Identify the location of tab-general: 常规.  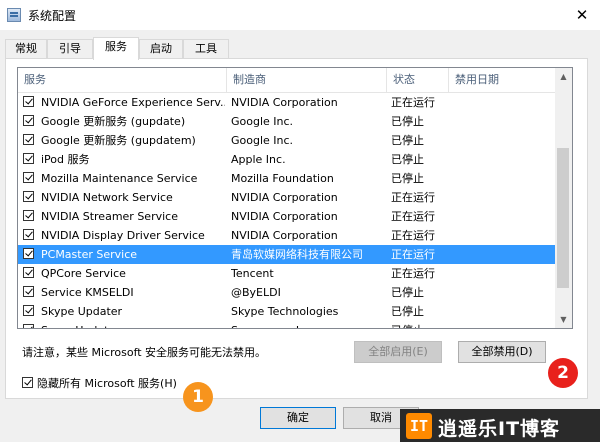
(26, 49).